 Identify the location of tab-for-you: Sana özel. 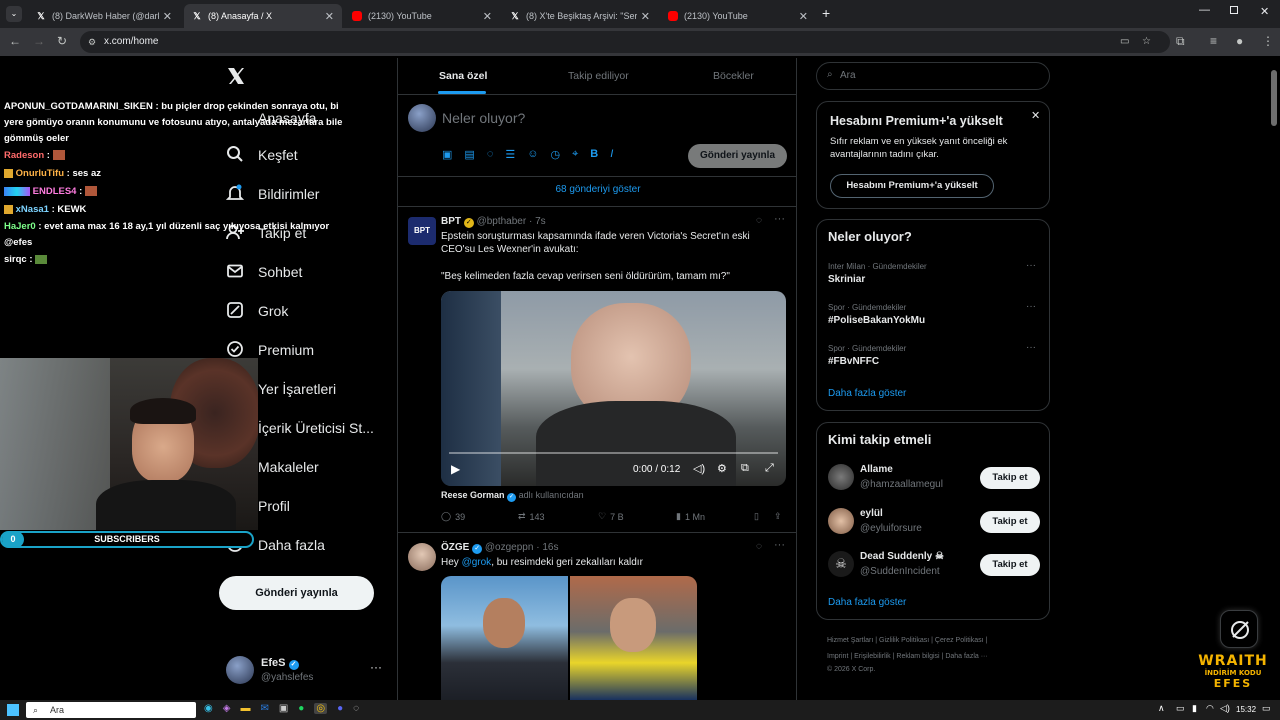
(463, 76).